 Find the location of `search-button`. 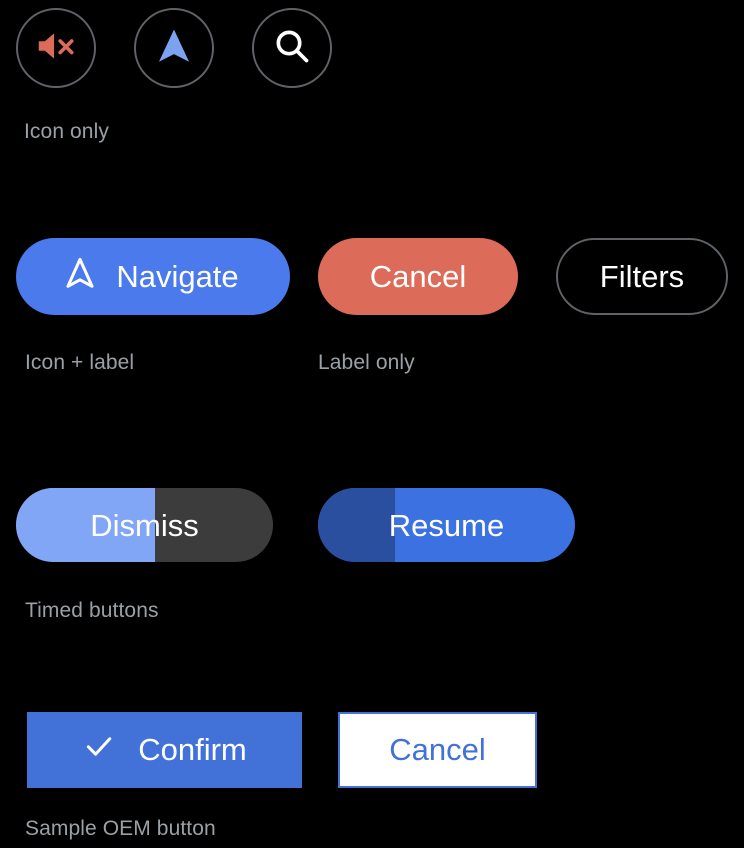

search-button is located at coordinates (292, 48).